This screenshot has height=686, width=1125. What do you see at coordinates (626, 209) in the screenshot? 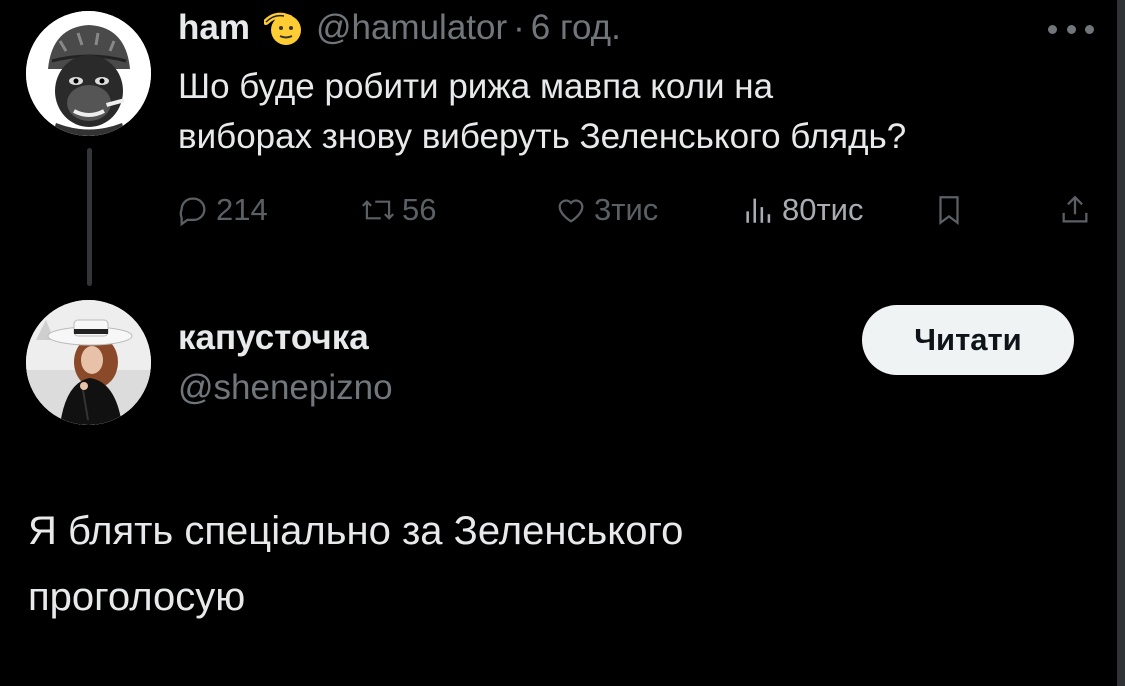
I see `like-count: 3тис` at bounding box center [626, 209].